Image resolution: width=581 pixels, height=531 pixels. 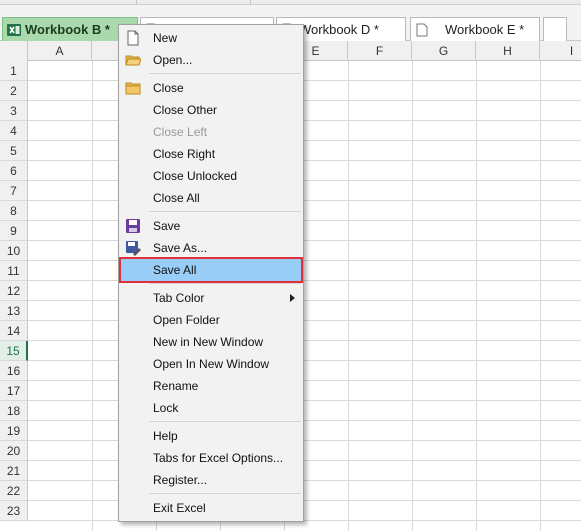 I want to click on row-header-7: 7, so click(x=14, y=191).